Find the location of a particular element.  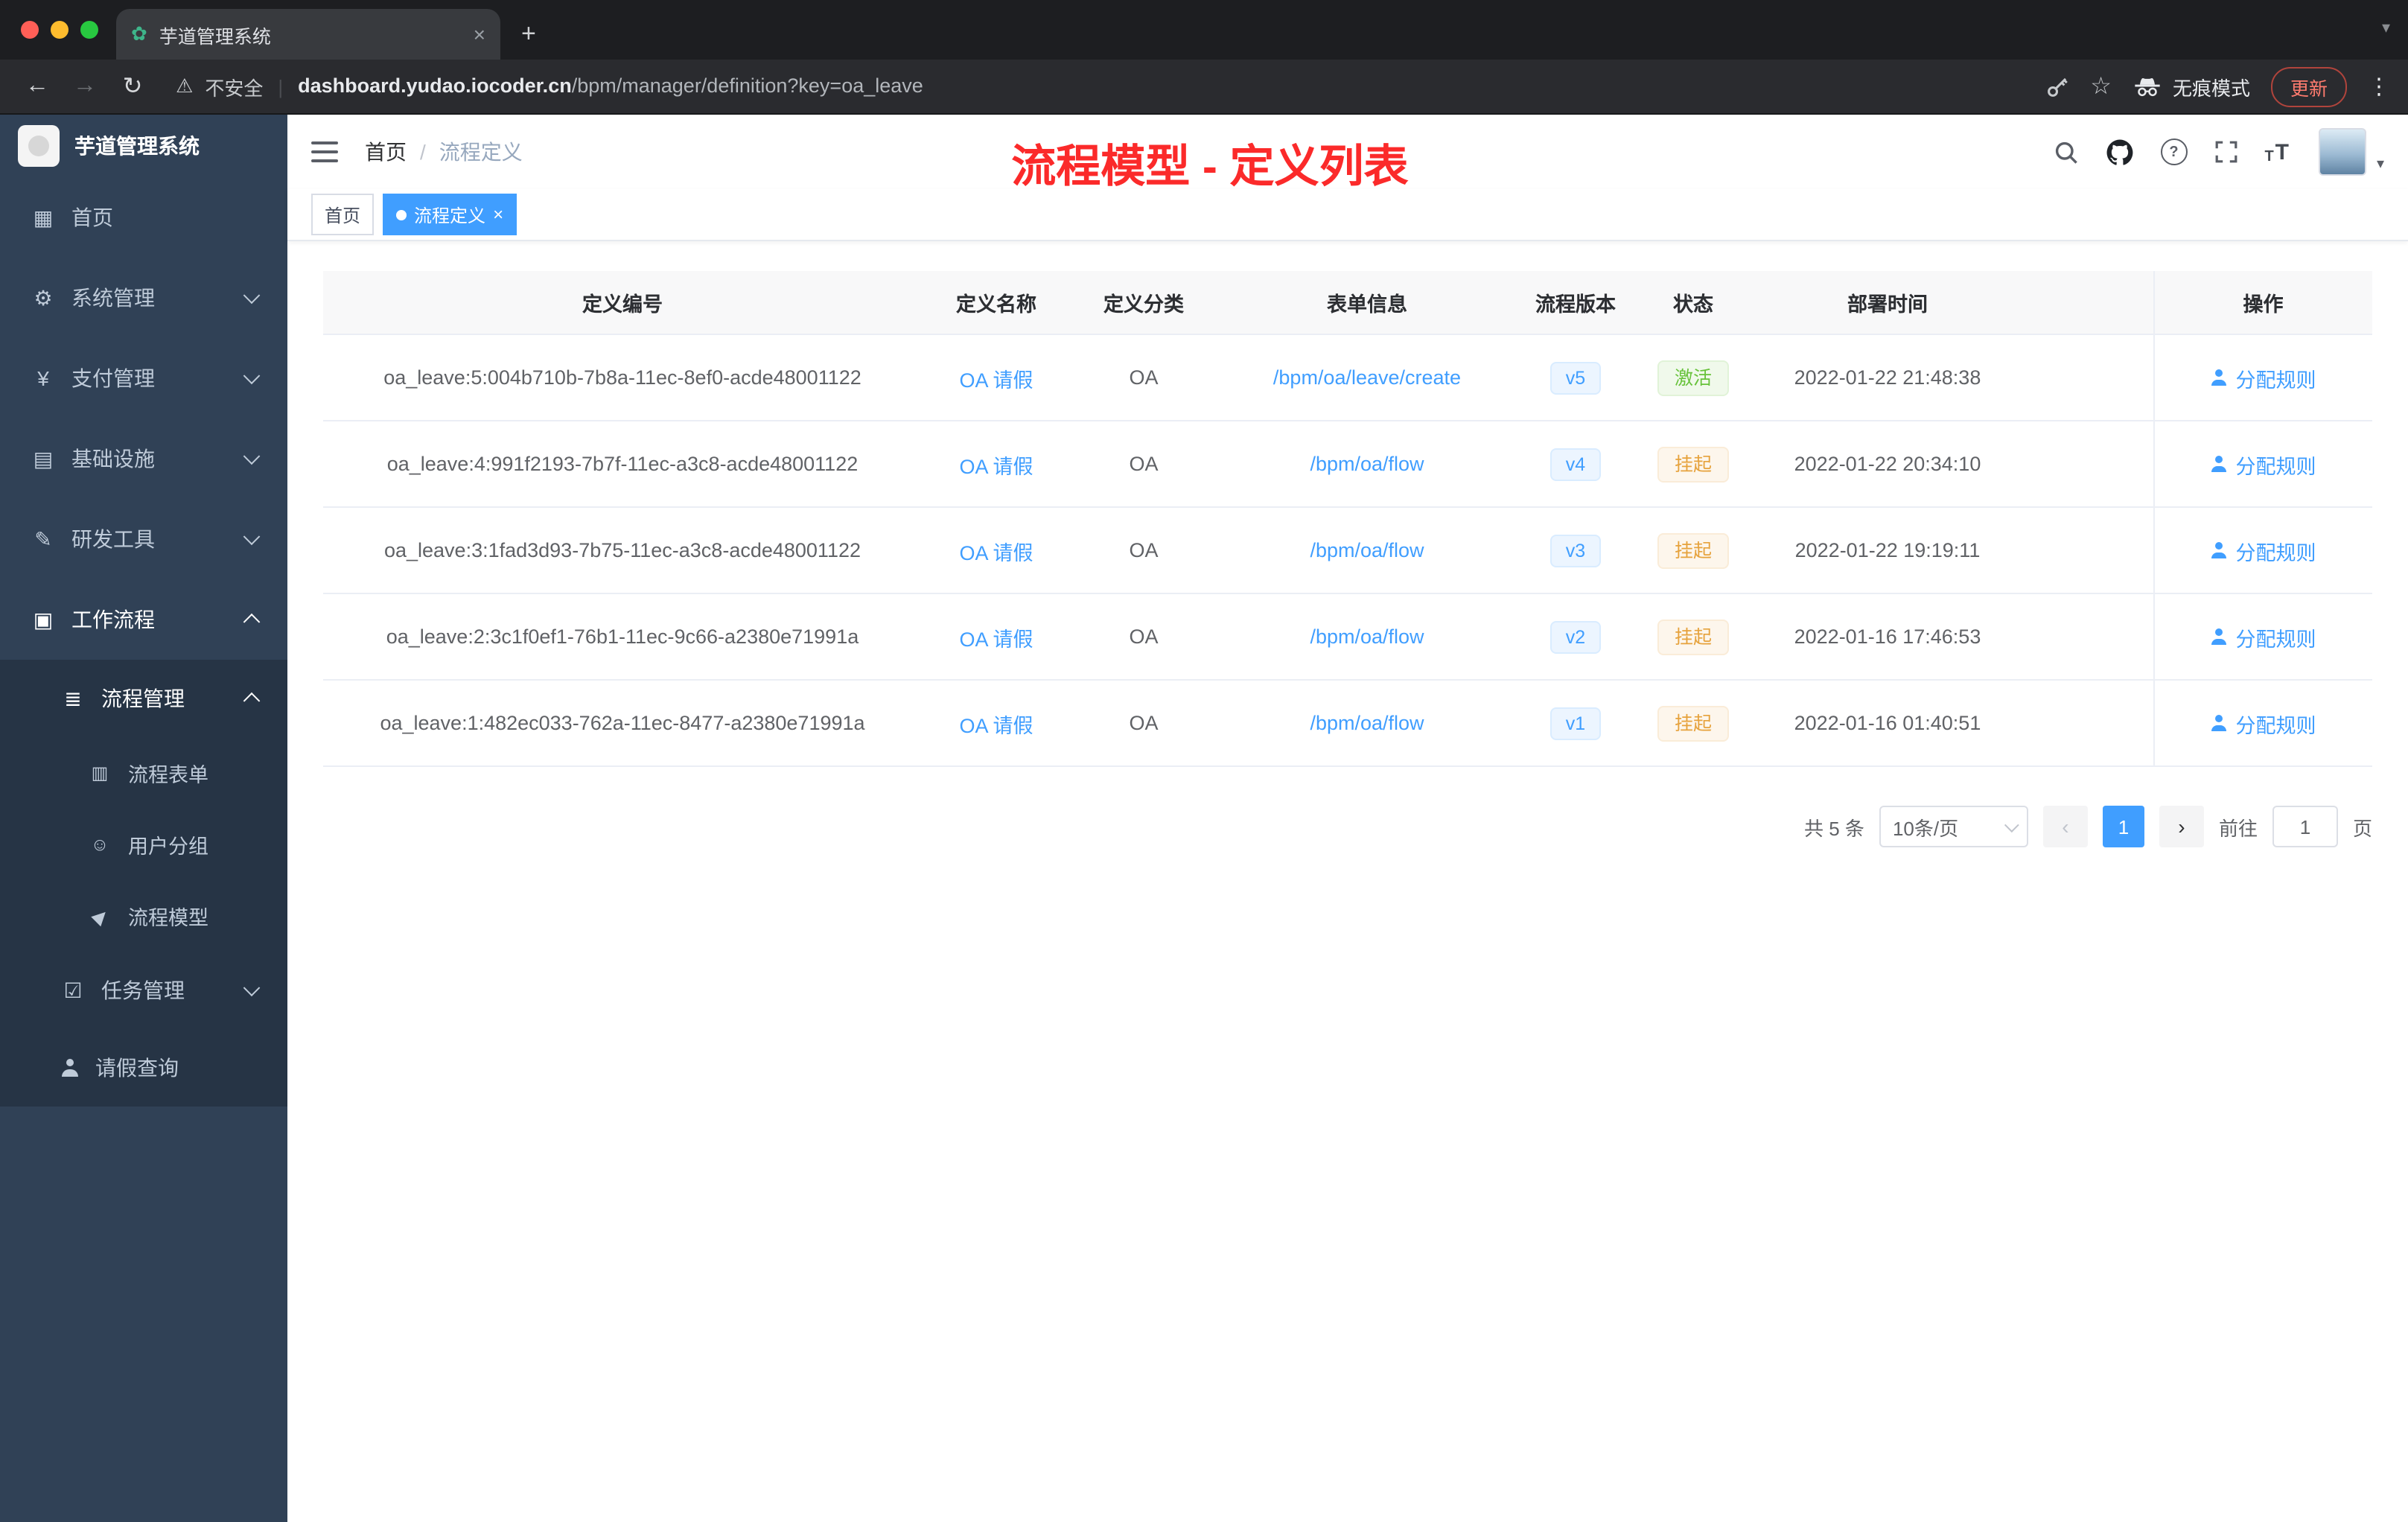

chat-icon: ☺ is located at coordinates (99, 844).